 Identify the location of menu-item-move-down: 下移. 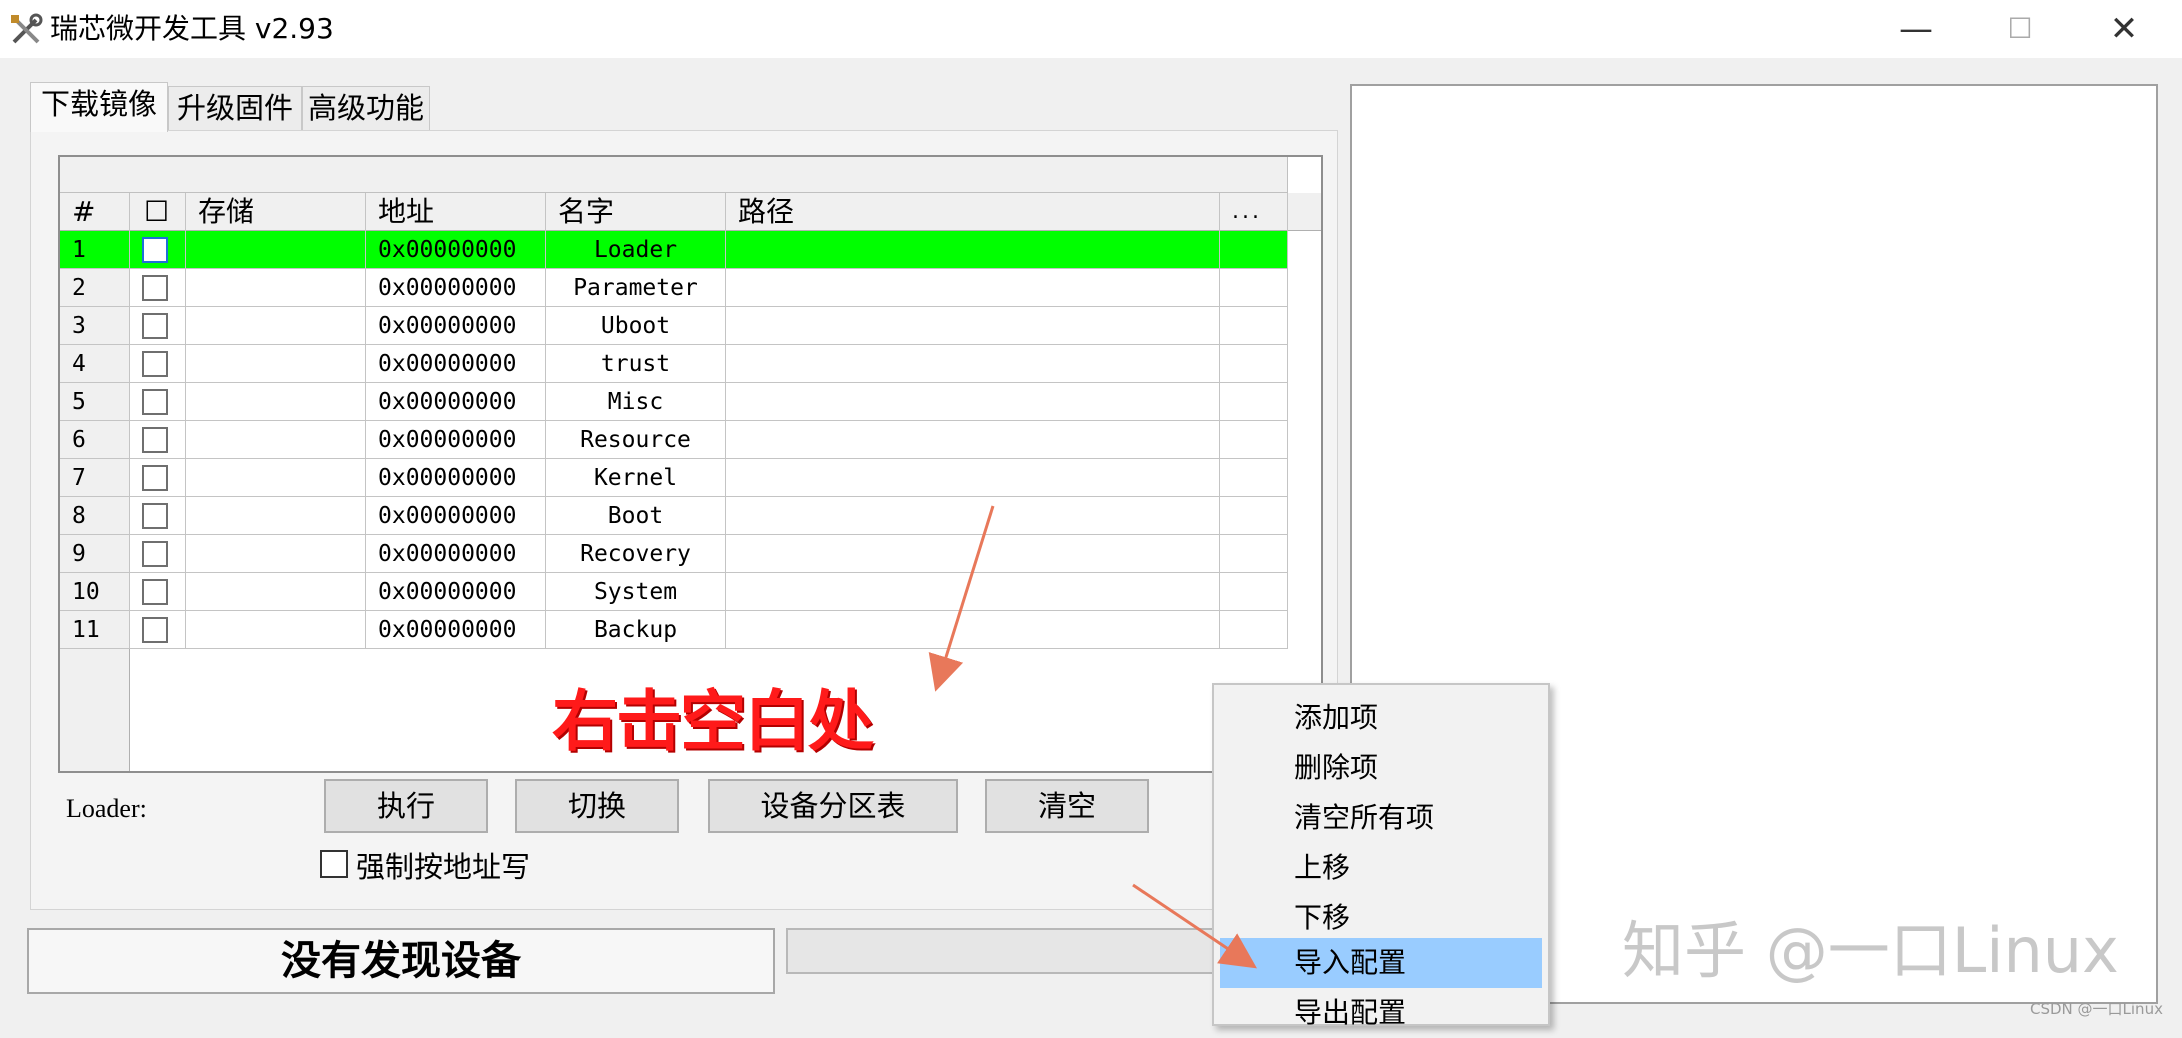
(1381, 918).